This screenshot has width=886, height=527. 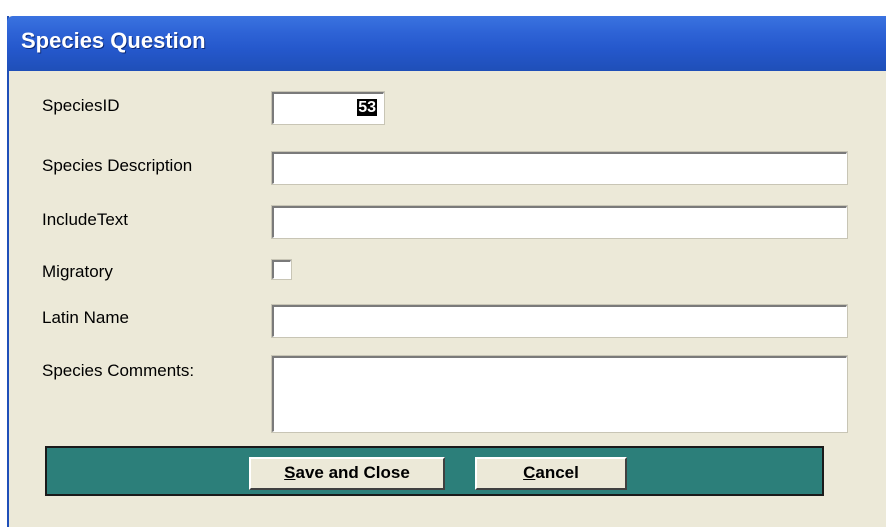 I want to click on latin-name-label: Latin Name, so click(x=85, y=317).